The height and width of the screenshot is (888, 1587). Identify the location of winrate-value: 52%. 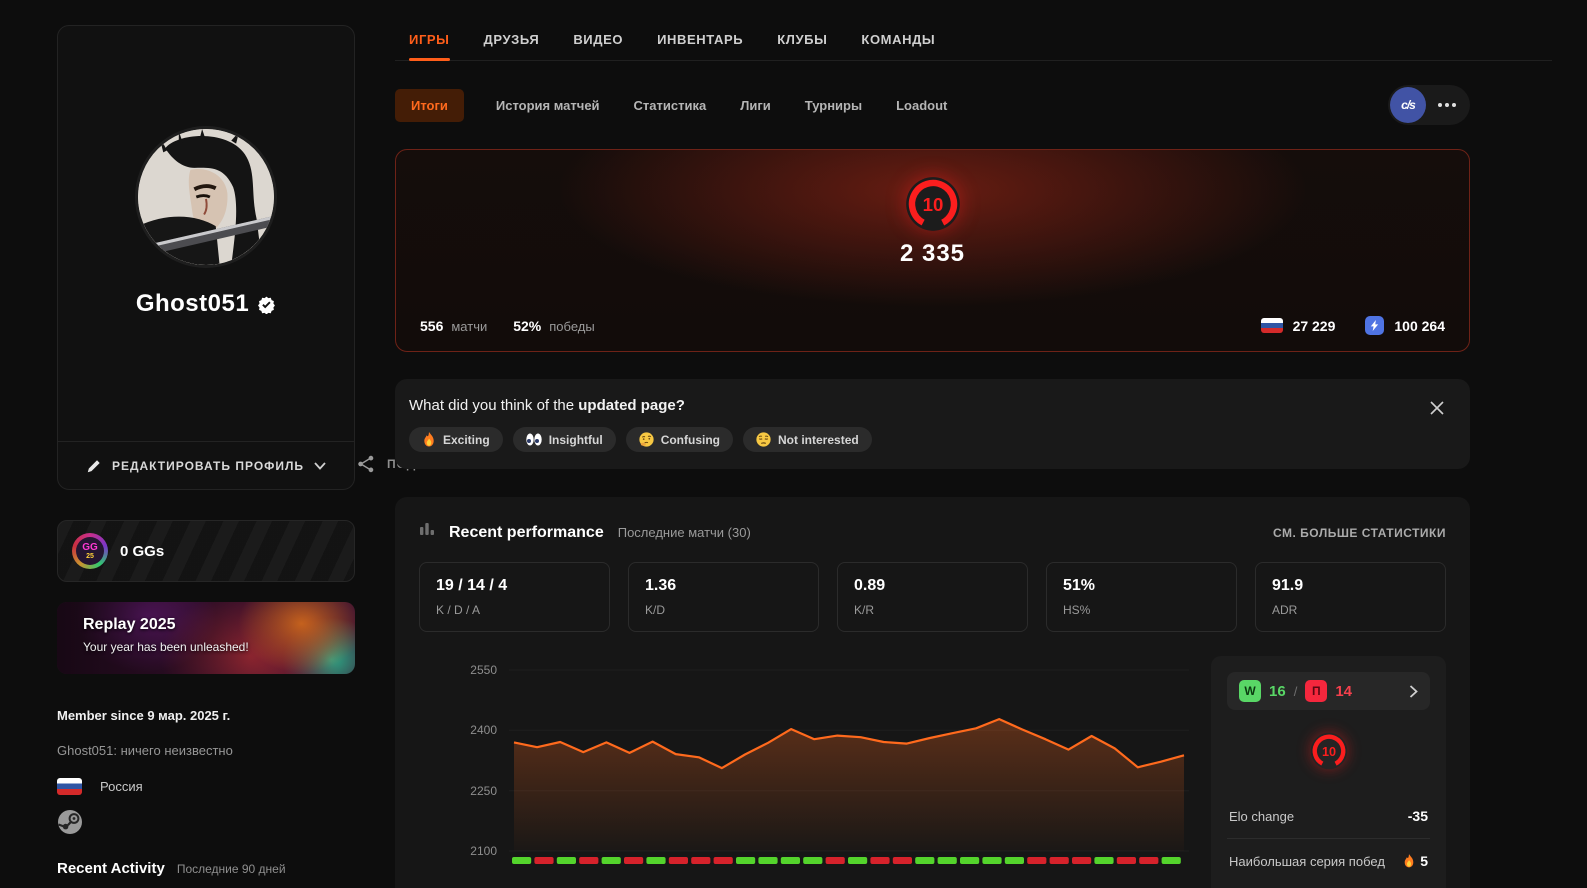
(527, 325).